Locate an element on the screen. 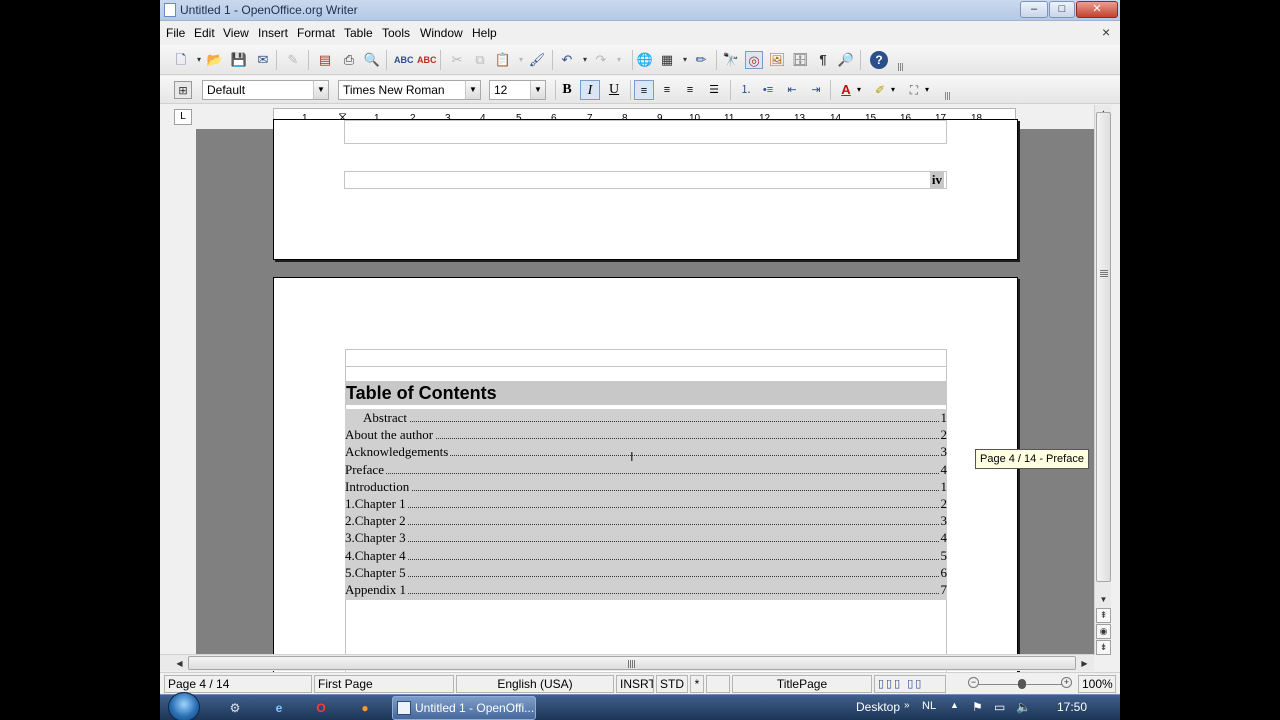 This screenshot has height=720, width=1280. font-color-icon: A is located at coordinates (846, 90).